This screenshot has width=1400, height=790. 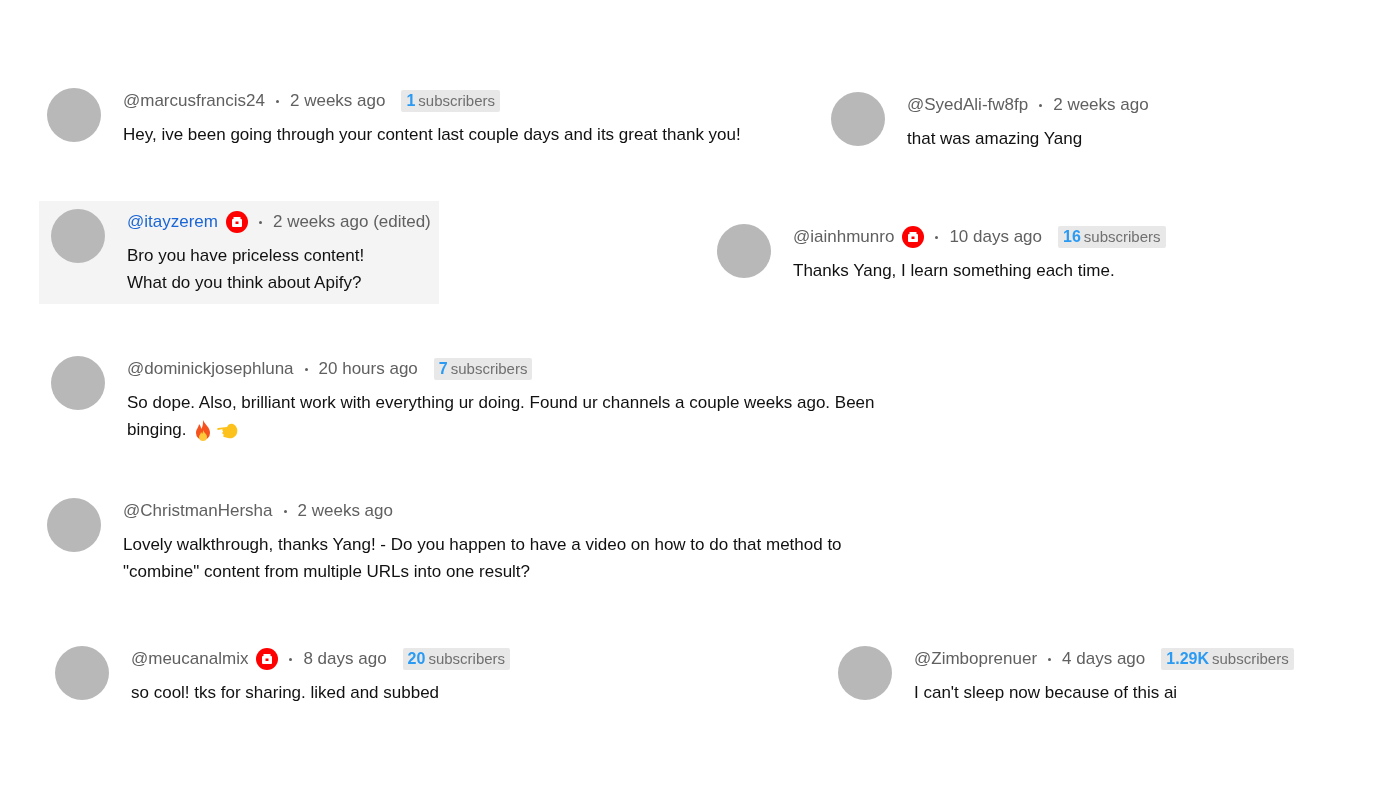 I want to click on comment-author: @iainhmunro, so click(x=844, y=237).